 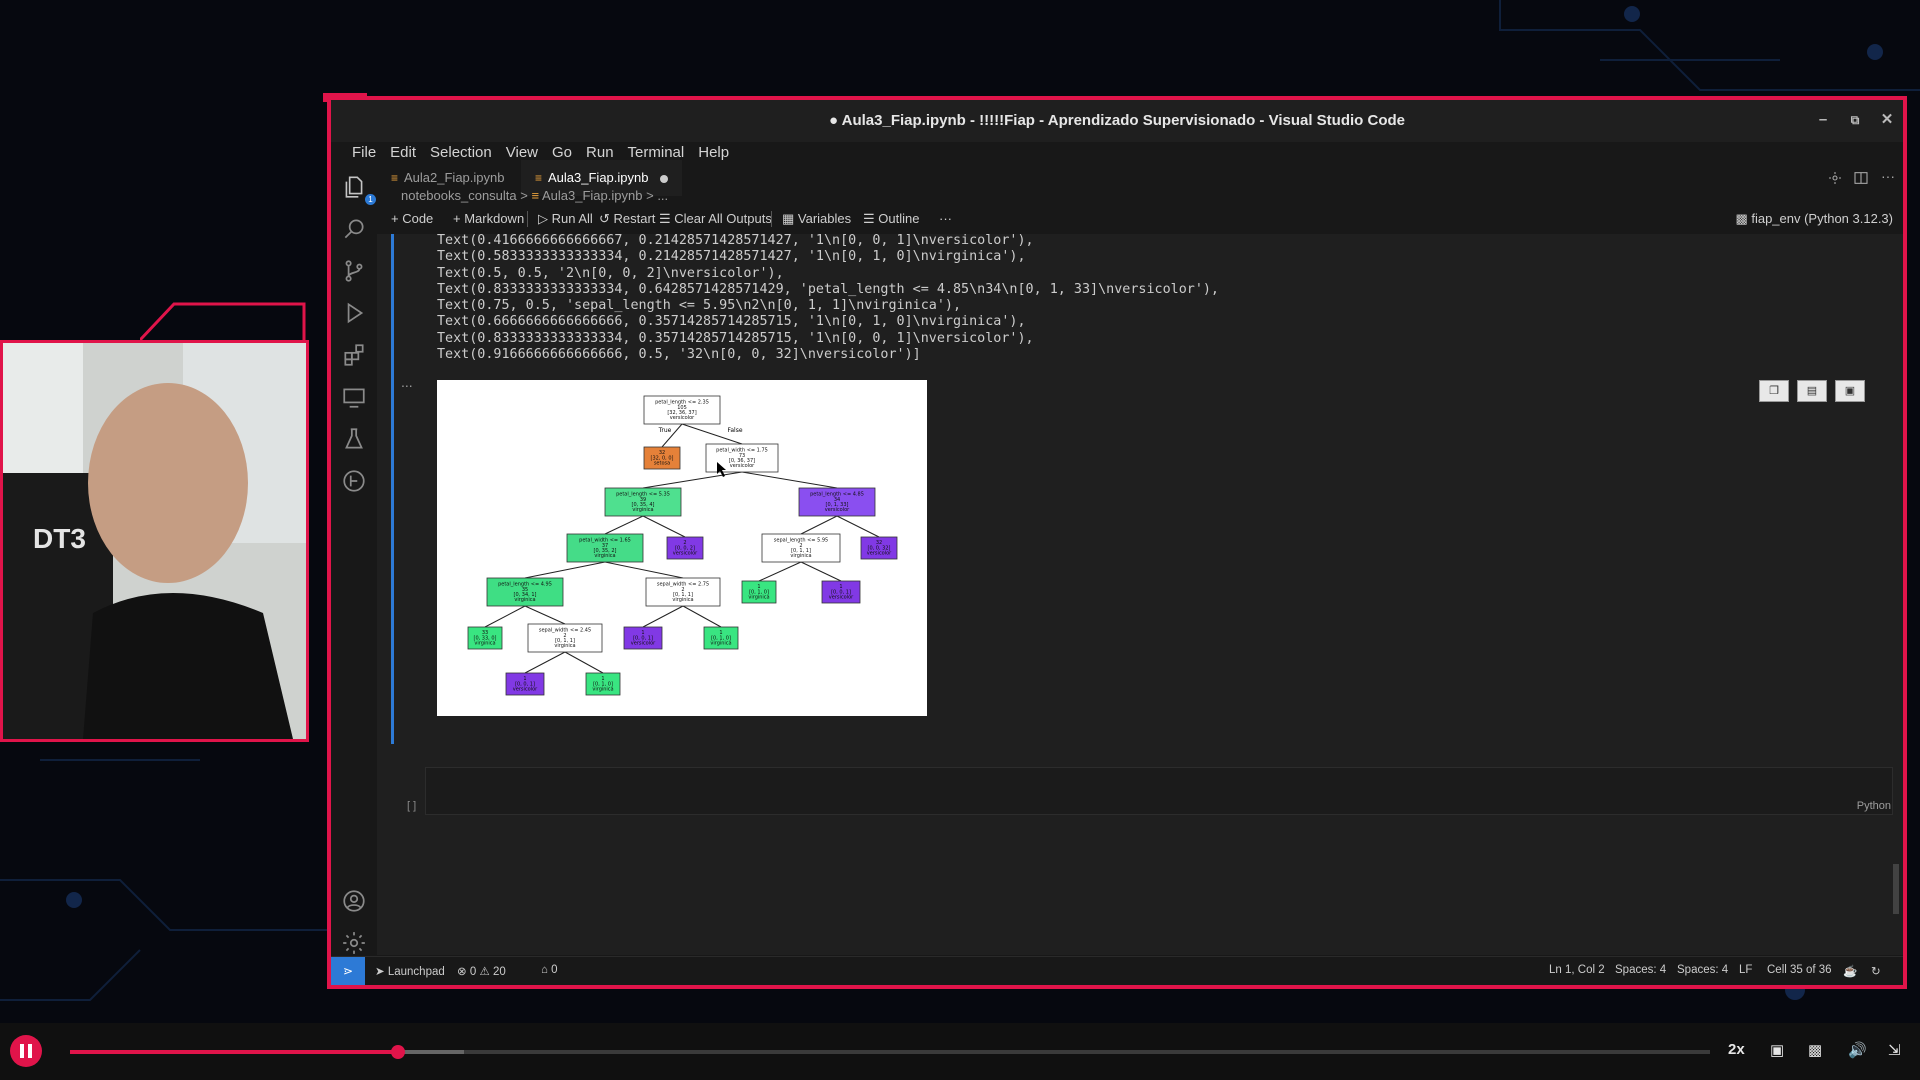 I want to click on tree-node: 32[32, 0, 0]setosa, so click(x=662, y=458).